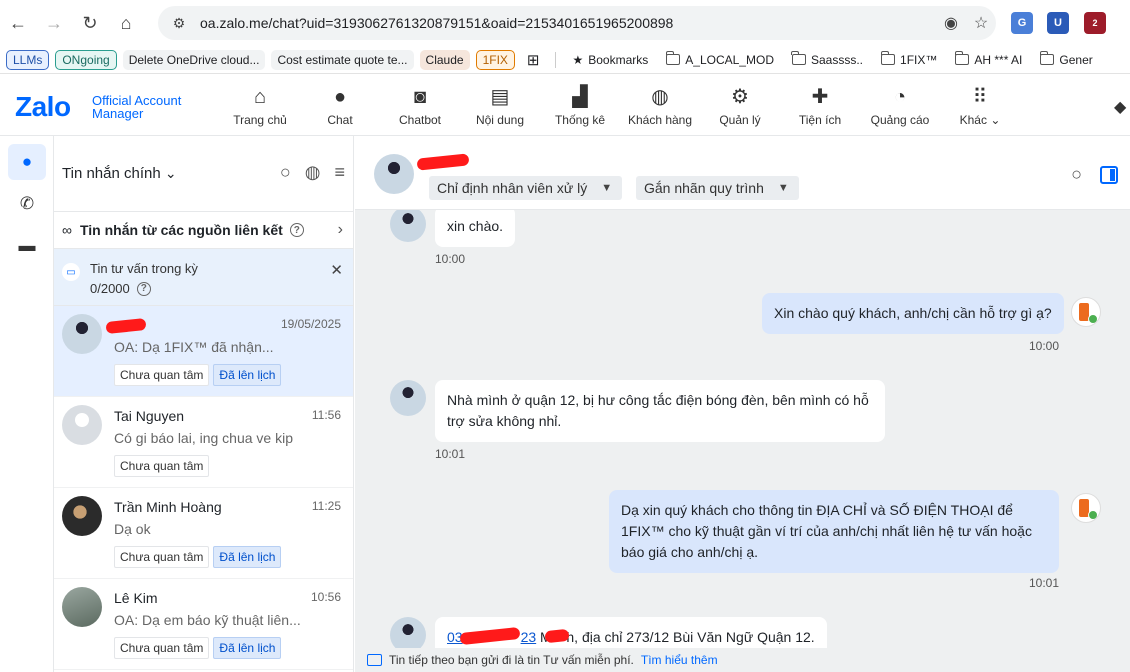 The height and width of the screenshot is (672, 1130). Describe the element at coordinates (110, 288) in the screenshot. I see `consult-count: 0/2000` at that location.